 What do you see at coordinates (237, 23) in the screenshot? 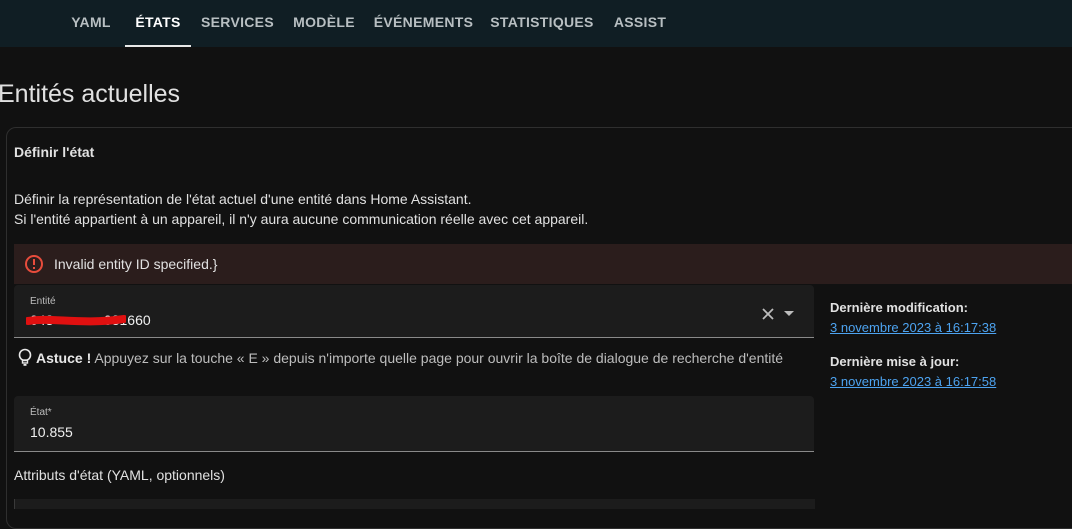
I see `tab-services: SERVICES` at bounding box center [237, 23].